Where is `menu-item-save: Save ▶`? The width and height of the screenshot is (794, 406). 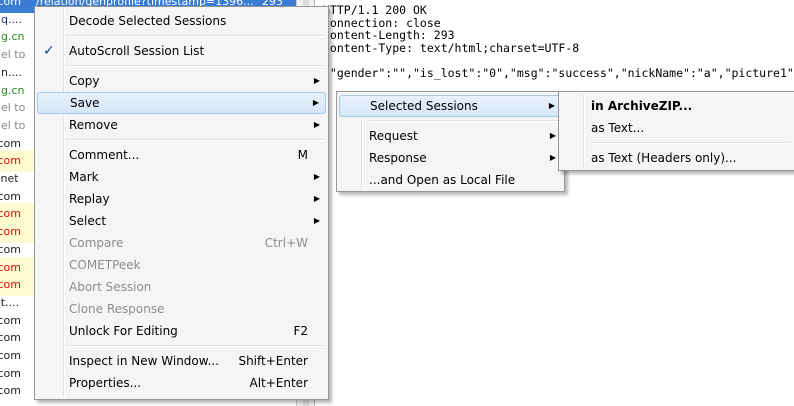
menu-item-save: Save ▶ is located at coordinates (181, 103).